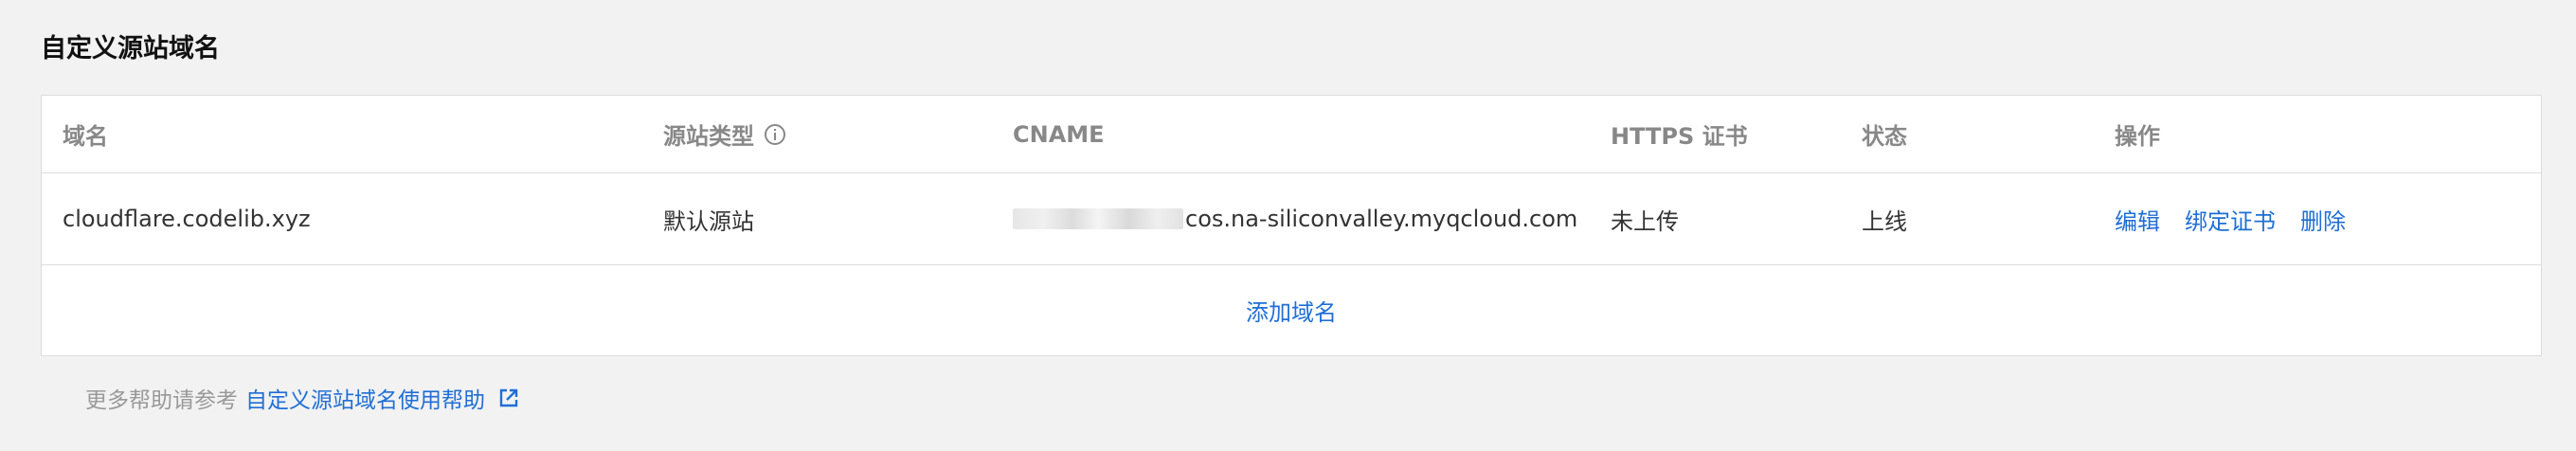 This screenshot has height=451, width=2576. What do you see at coordinates (1381, 219) in the screenshot?
I see `cname-suffix: cos.na-siliconvalley.myqcloud.com` at bounding box center [1381, 219].